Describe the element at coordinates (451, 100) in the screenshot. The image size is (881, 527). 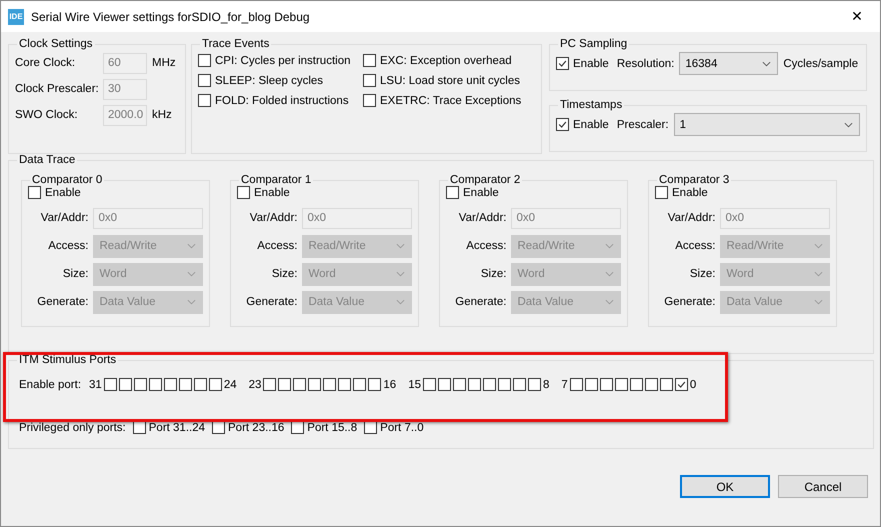
I see `checkbox-label: EXETRC: Trace Exceptions` at that location.